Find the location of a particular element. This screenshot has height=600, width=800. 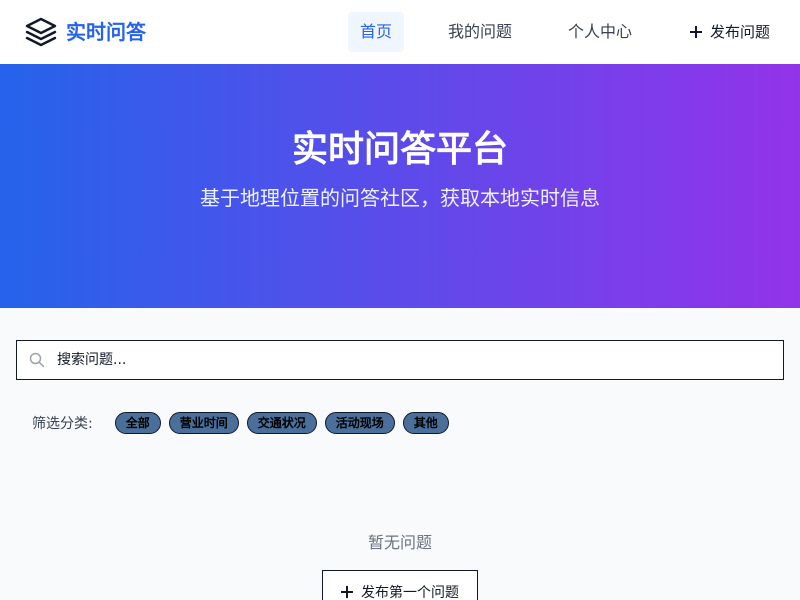

post-question-button: 发布问题 is located at coordinates (730, 32).